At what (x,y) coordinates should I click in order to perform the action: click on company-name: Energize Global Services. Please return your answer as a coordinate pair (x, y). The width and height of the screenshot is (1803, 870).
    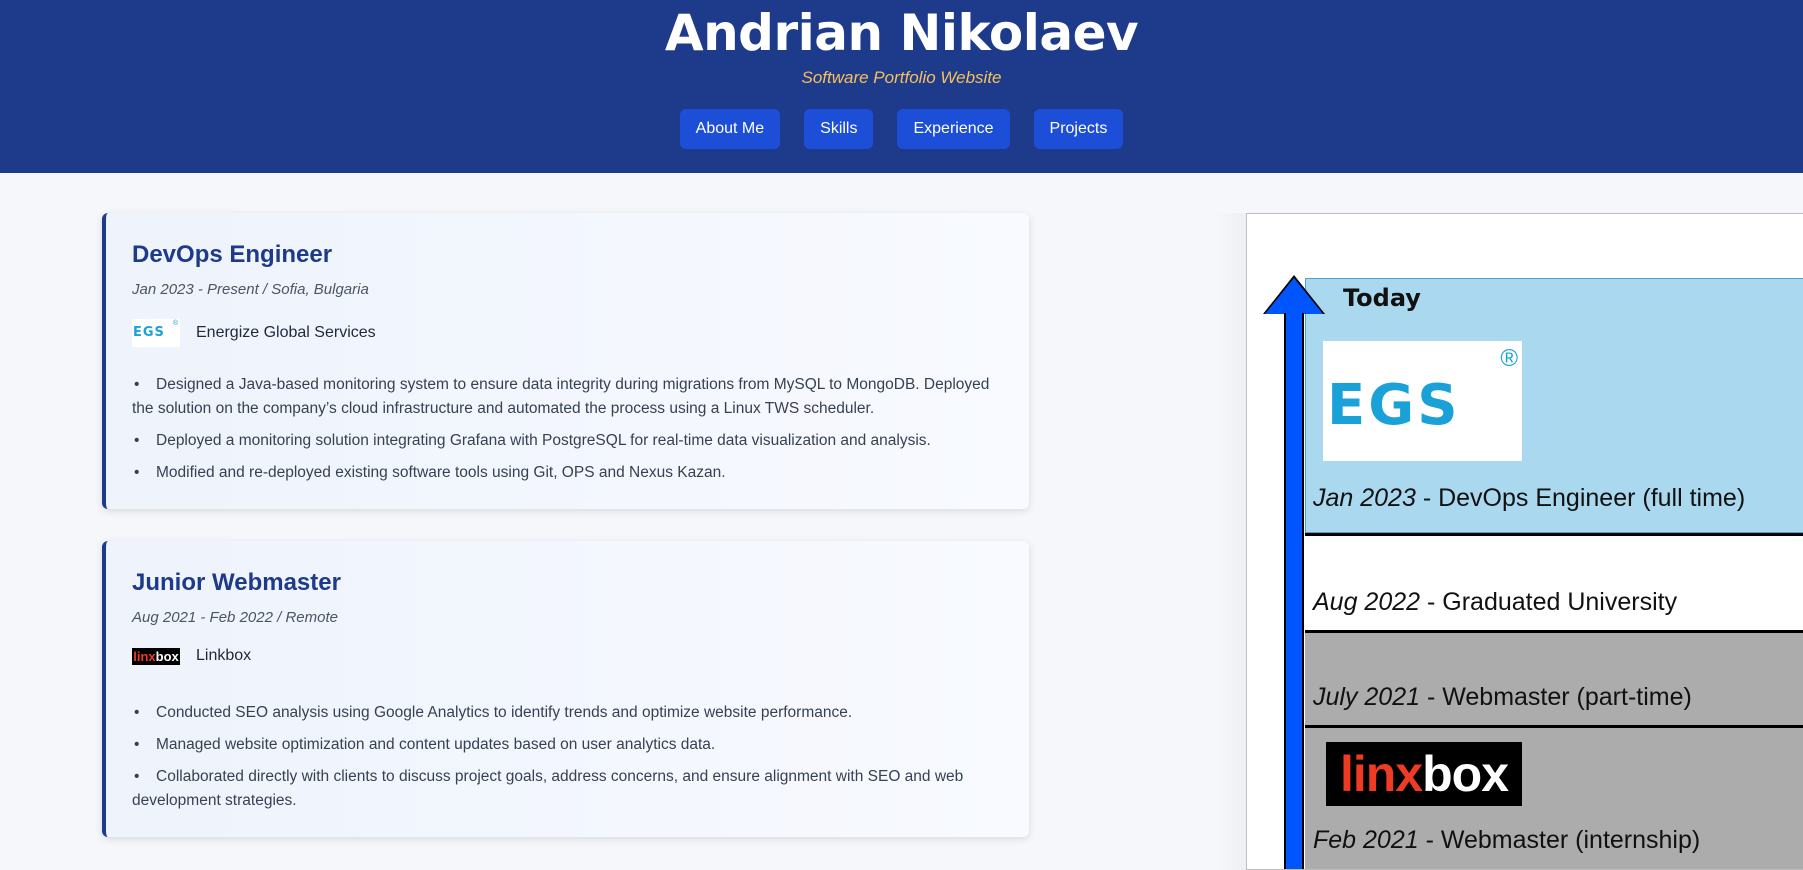
    Looking at the image, I should click on (286, 332).